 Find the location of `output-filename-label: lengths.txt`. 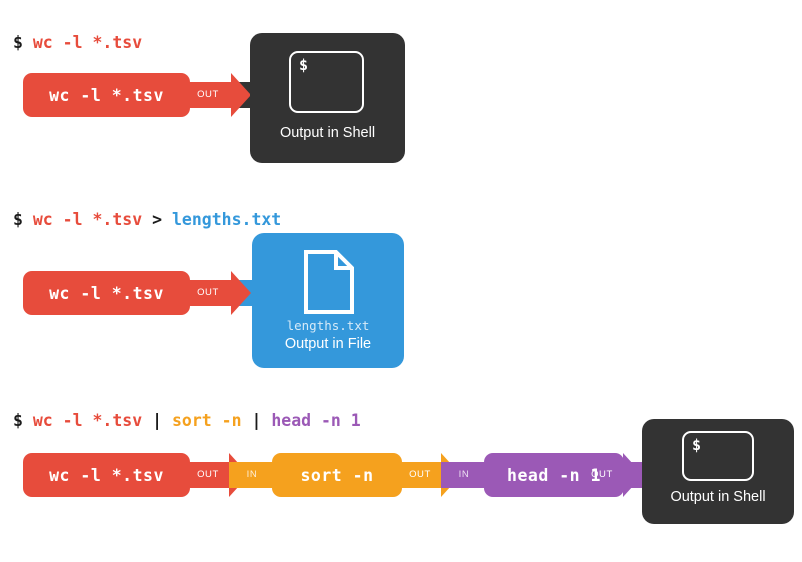

output-filename-label: lengths.txt is located at coordinates (328, 325).